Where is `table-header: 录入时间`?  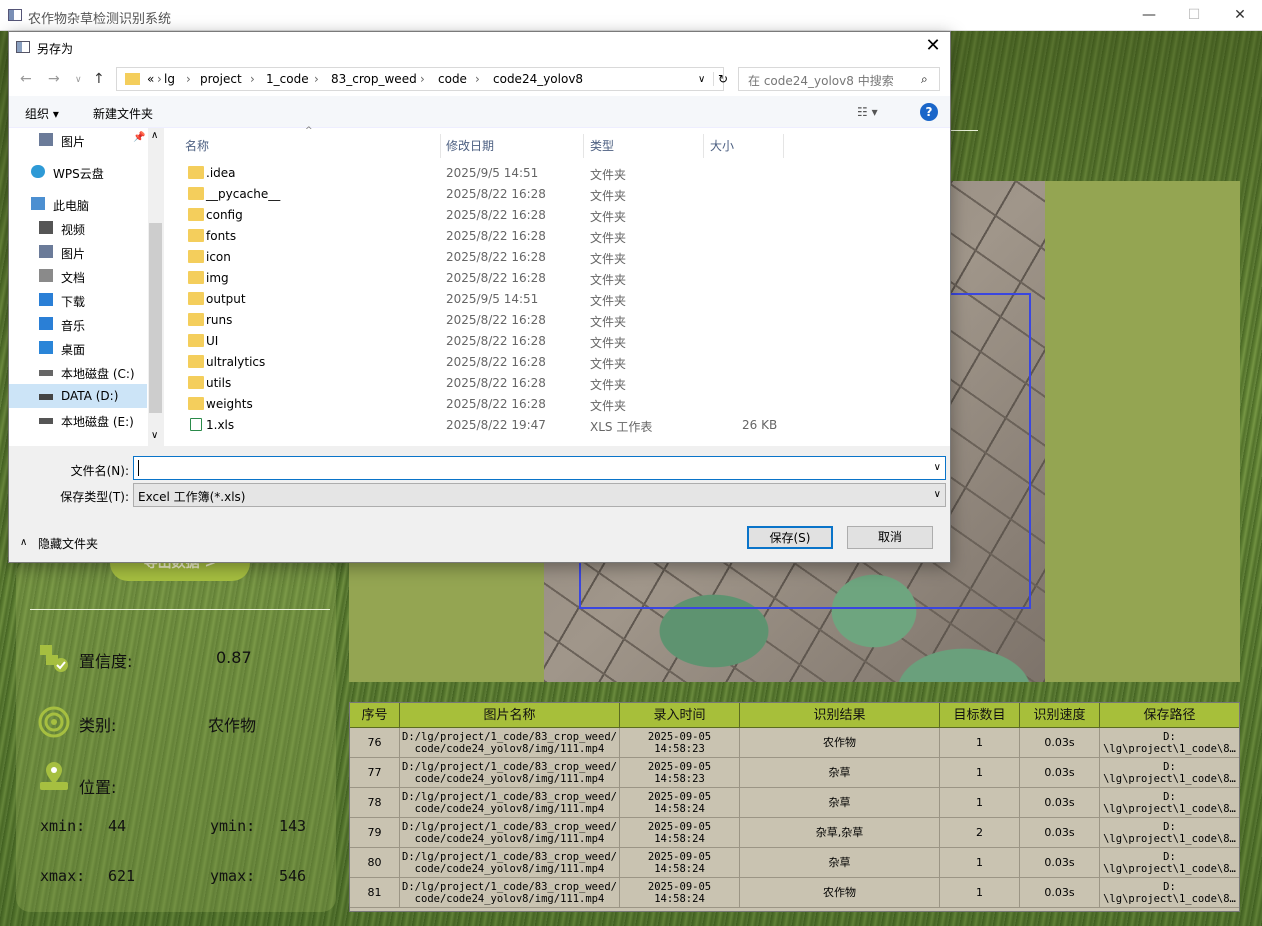
table-header: 录入时间 is located at coordinates (680, 715).